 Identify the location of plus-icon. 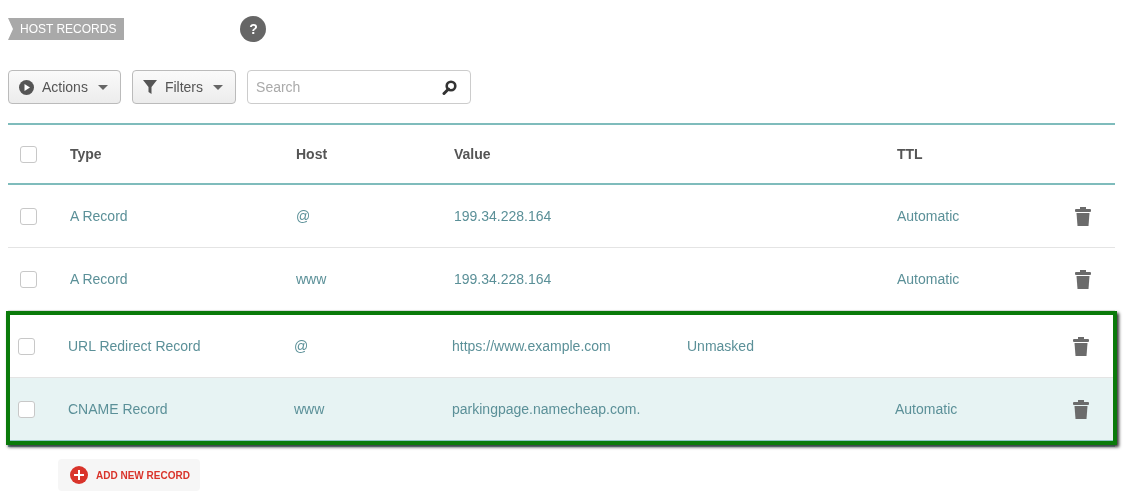
(79, 475).